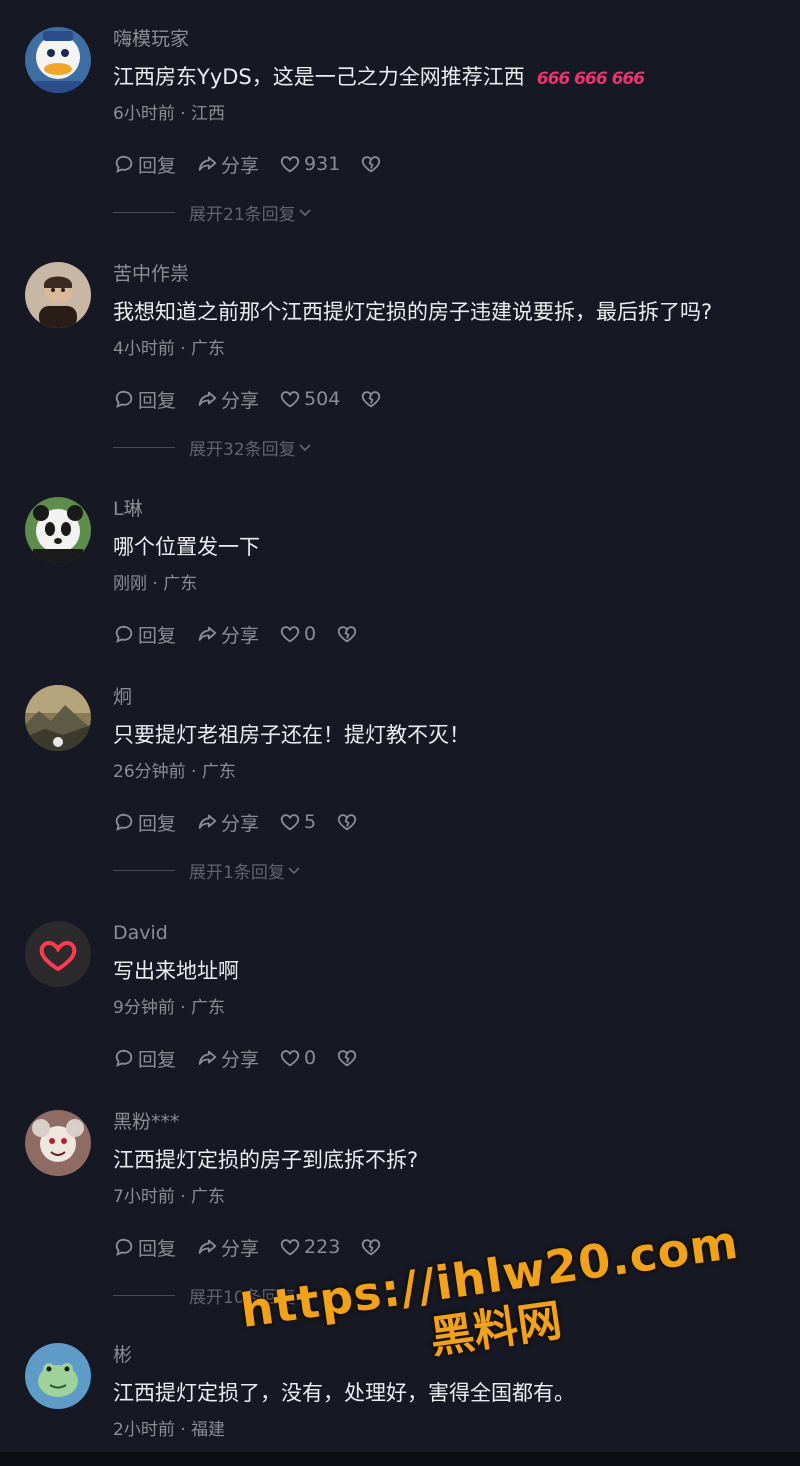 The width and height of the screenshot is (800, 1466). I want to click on expand-replies-label: 展开21条回复, so click(242, 214).